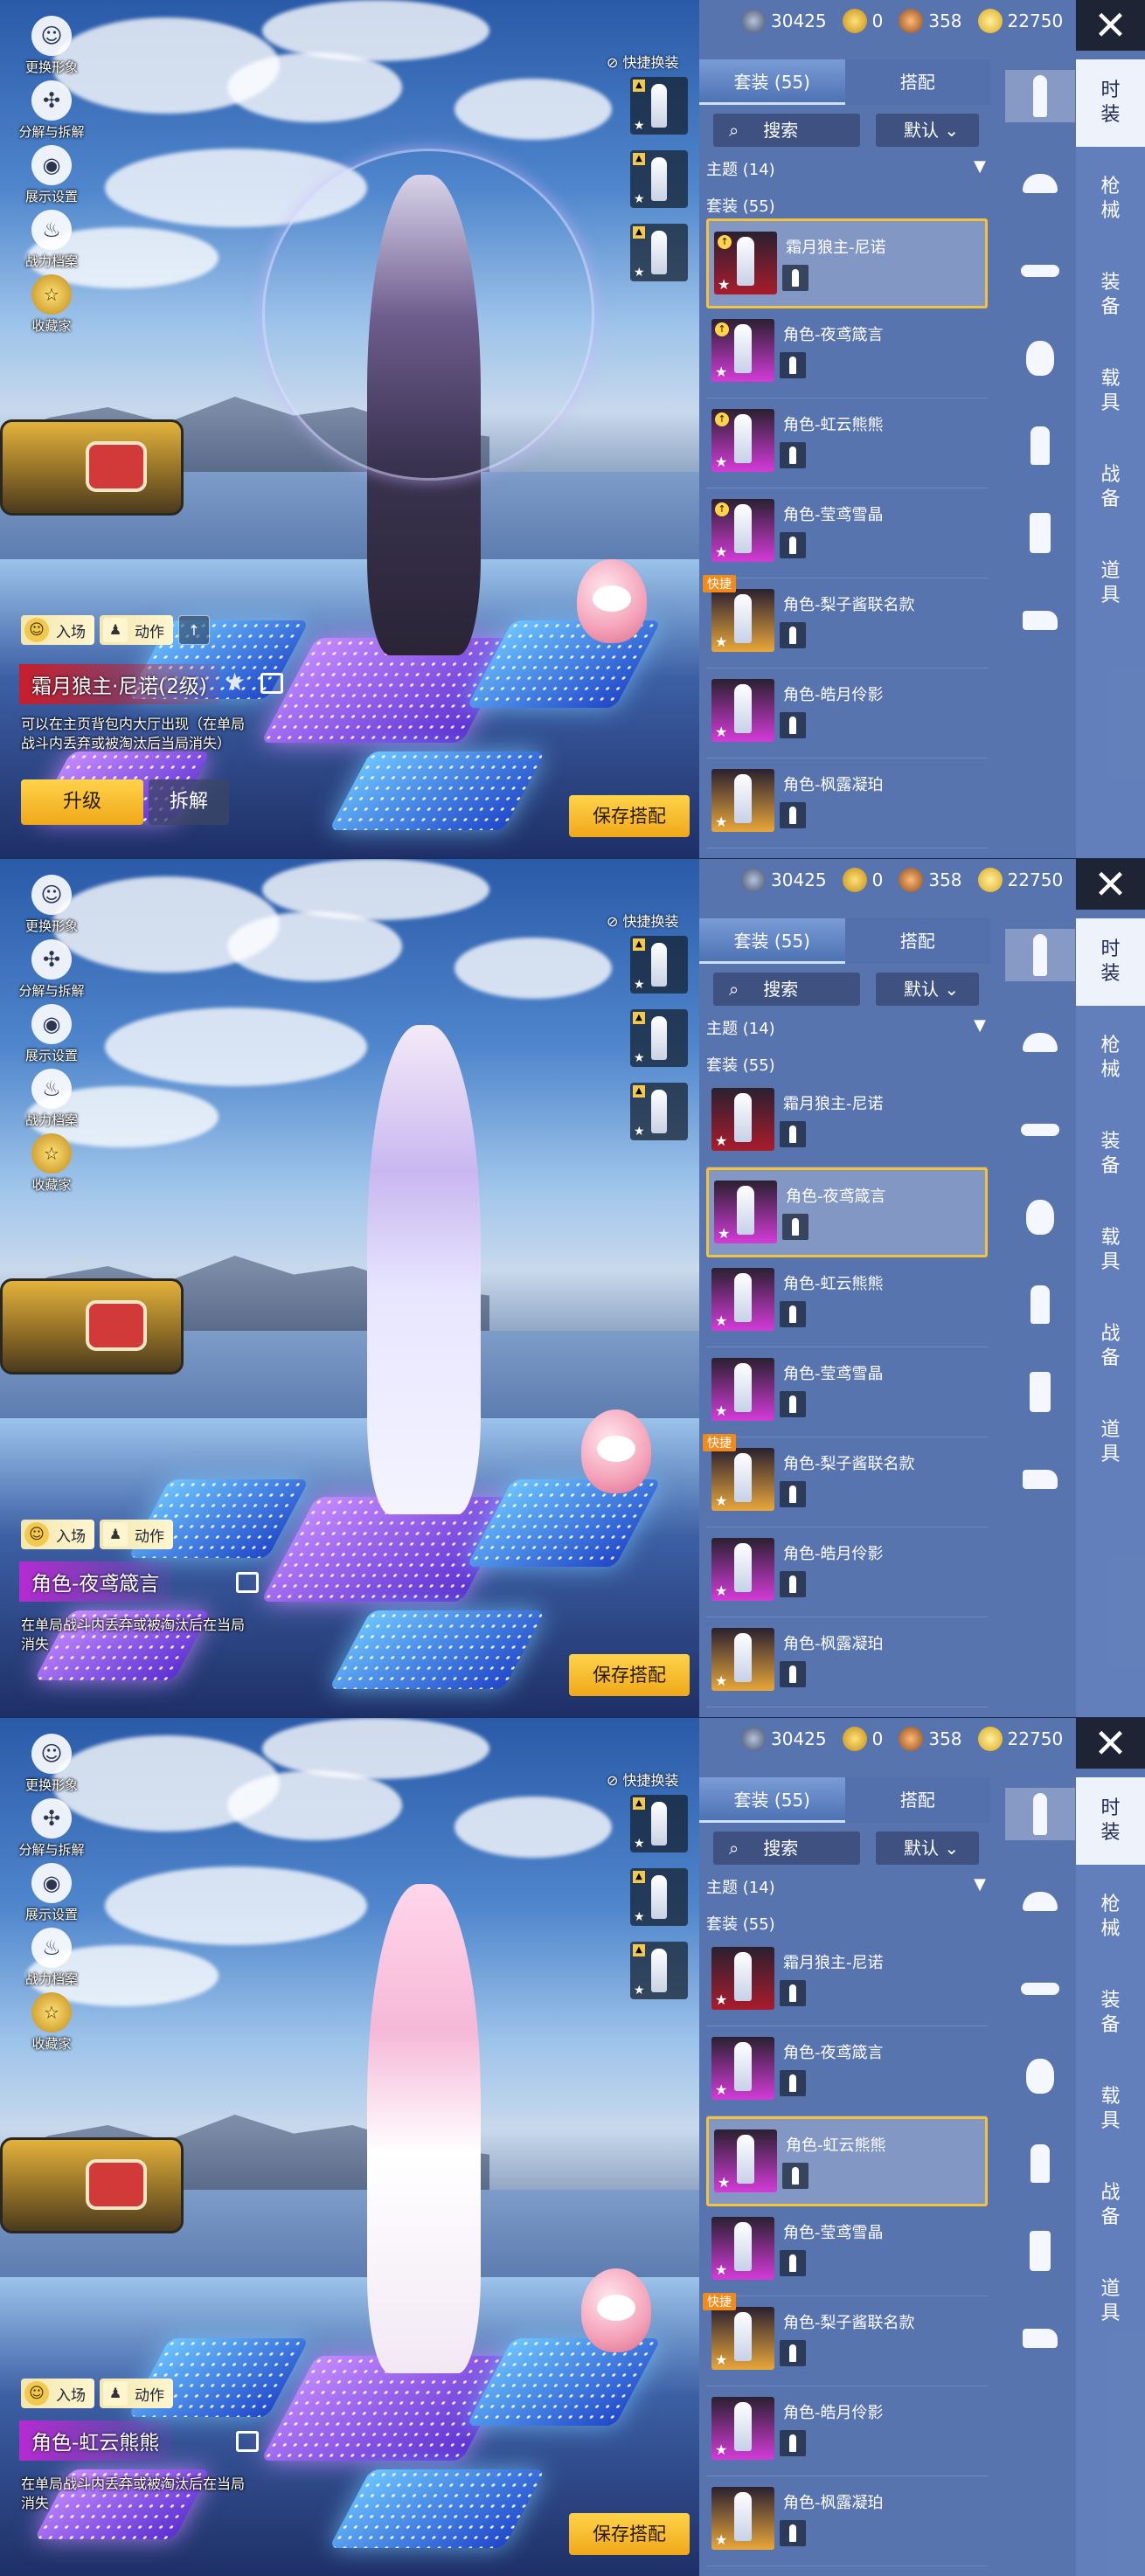  What do you see at coordinates (424, 2128) in the screenshot?
I see `player-character` at bounding box center [424, 2128].